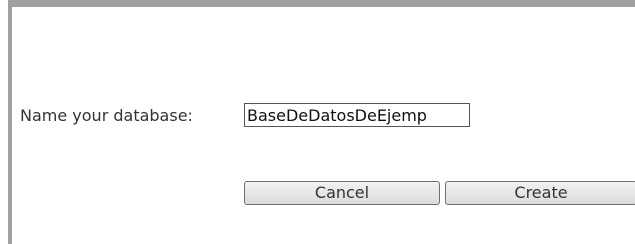  Describe the element at coordinates (106, 115) in the screenshot. I see `database-name-label: Name your database:` at that location.